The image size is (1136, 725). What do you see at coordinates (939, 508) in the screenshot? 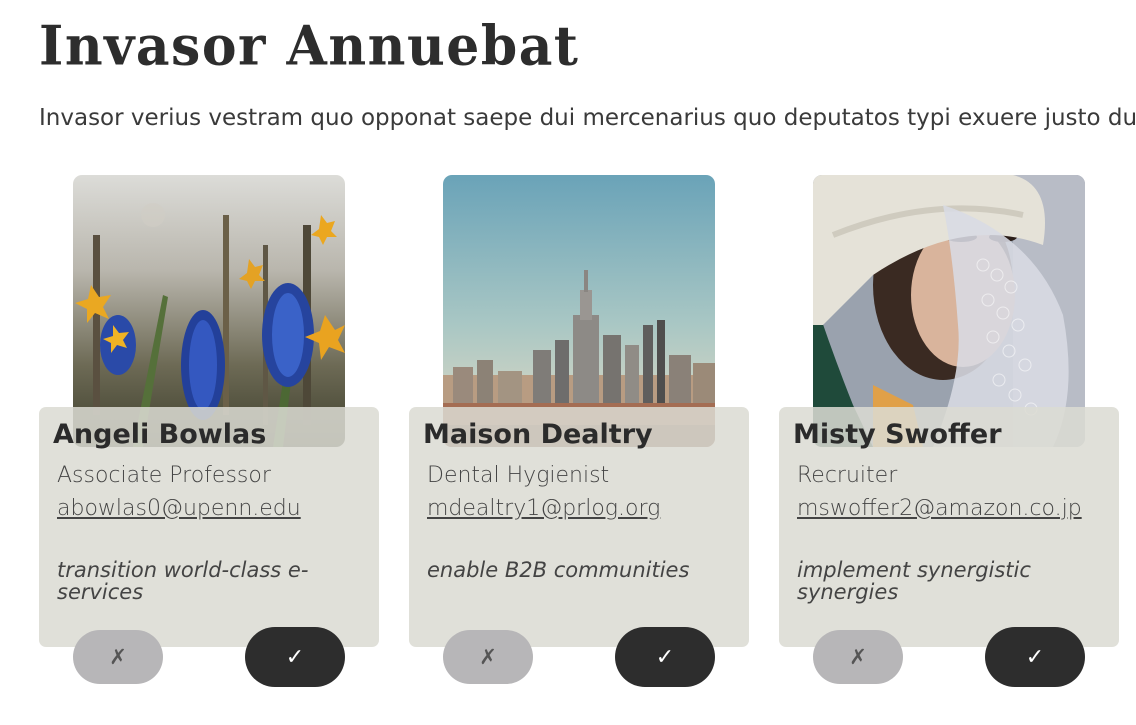
I see `profile-email-link: mswoffer2@amazon.co.jp` at bounding box center [939, 508].